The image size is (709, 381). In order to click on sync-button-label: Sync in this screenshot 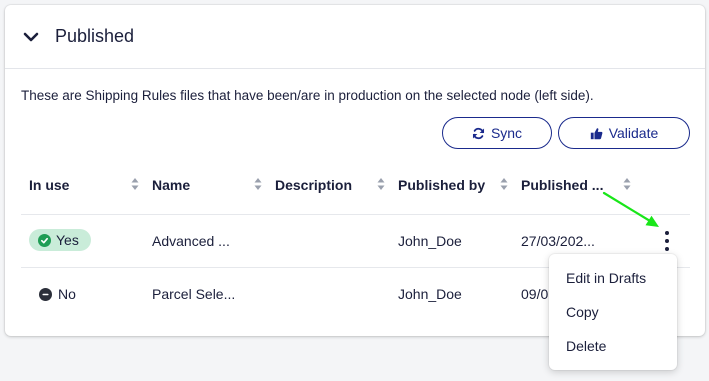, I will do `click(506, 133)`.